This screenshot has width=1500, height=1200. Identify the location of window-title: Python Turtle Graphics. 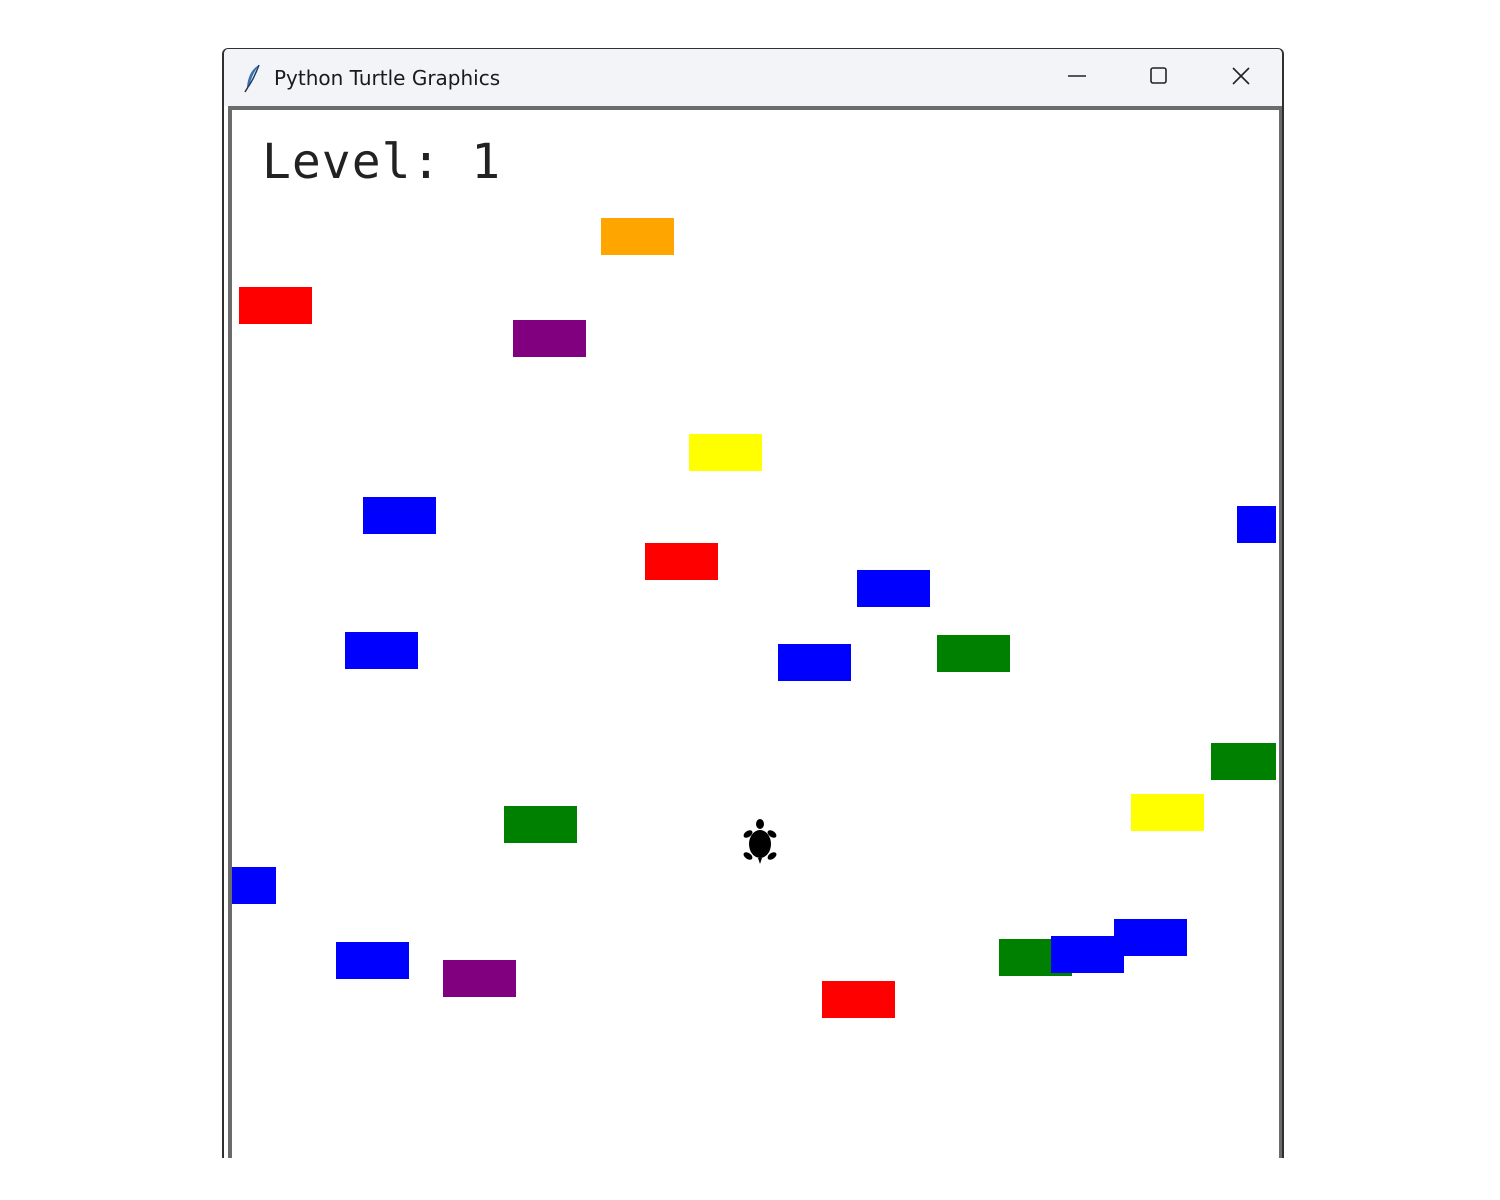
(387, 77).